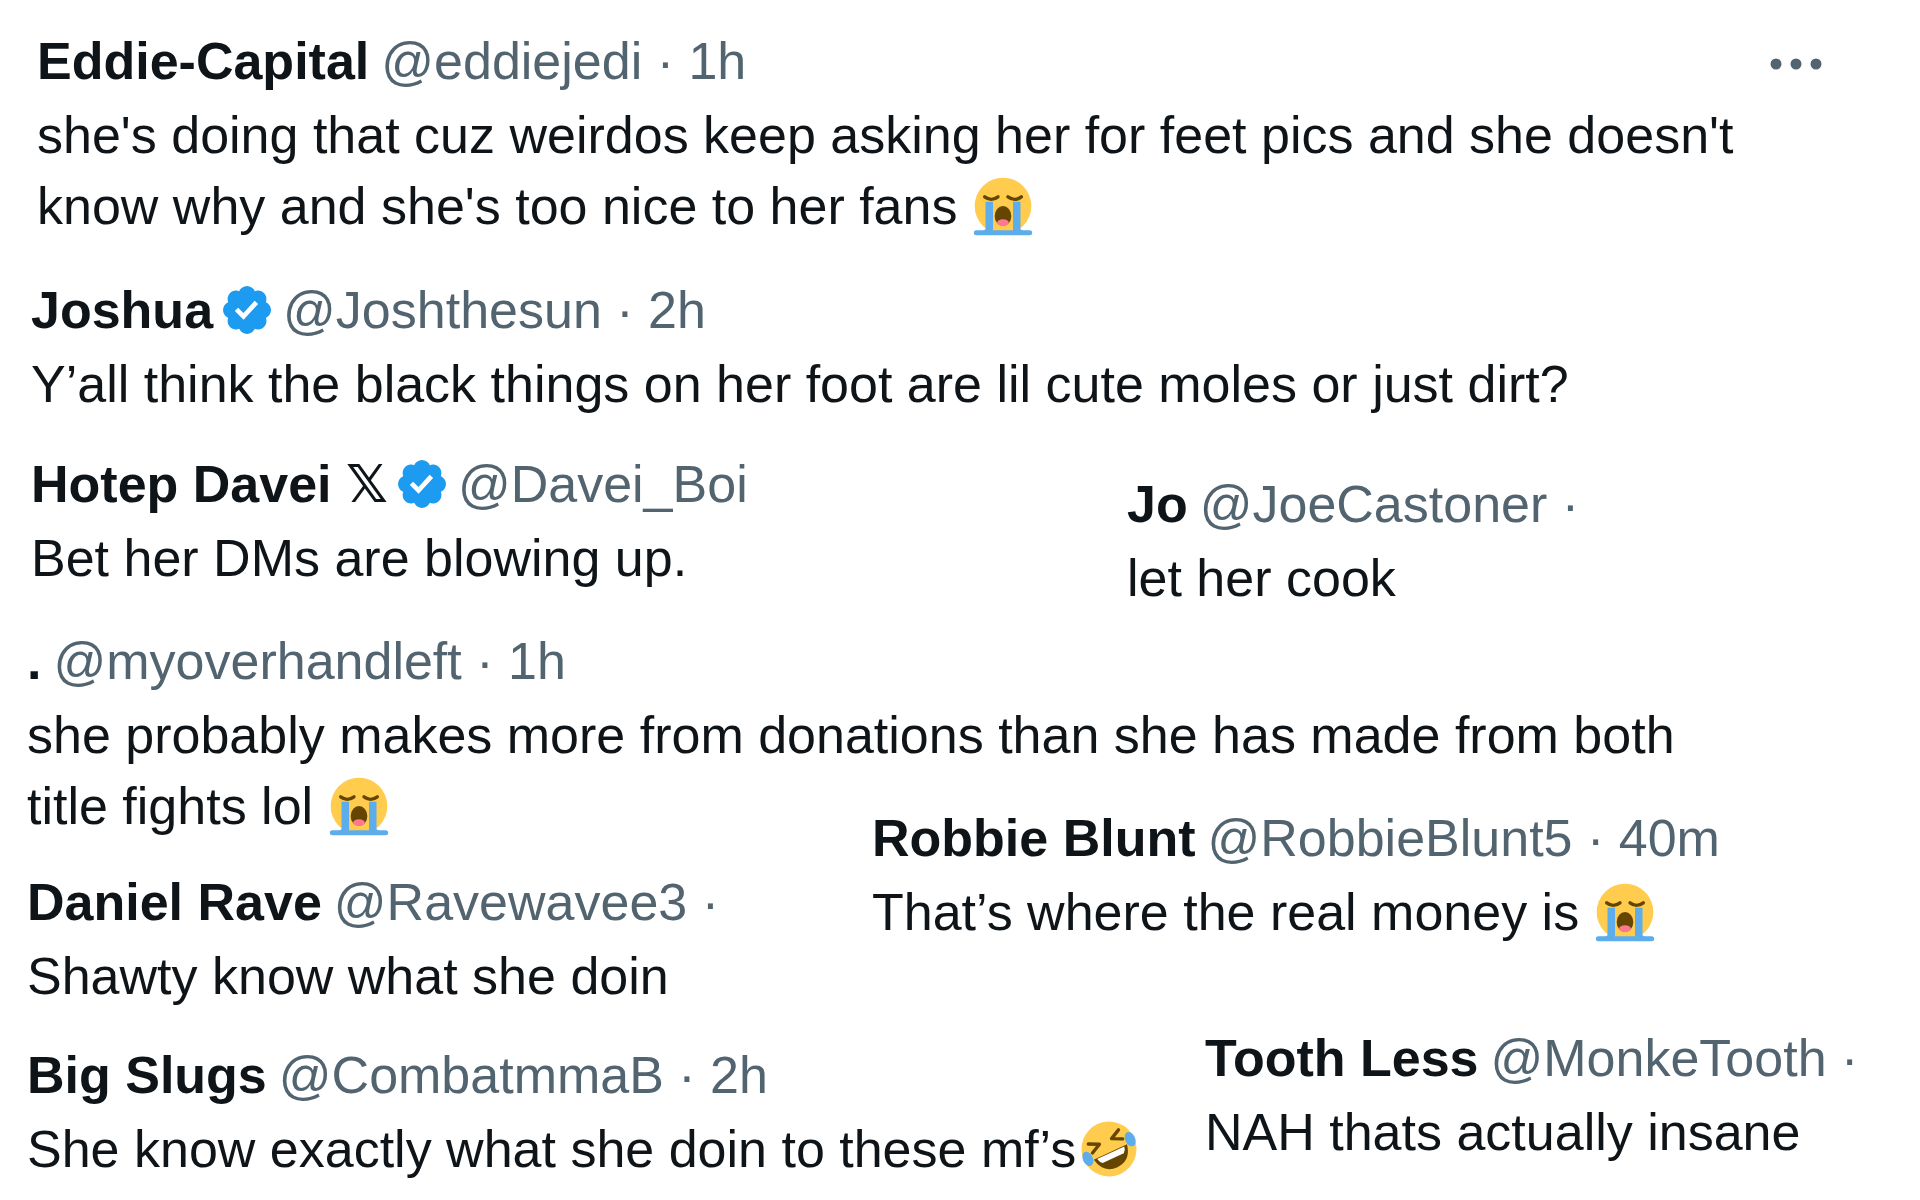 The image size is (1920, 1200). Describe the element at coordinates (564, 61) in the screenshot. I see `handle-and-time: @eddiejedi · 1h` at that location.